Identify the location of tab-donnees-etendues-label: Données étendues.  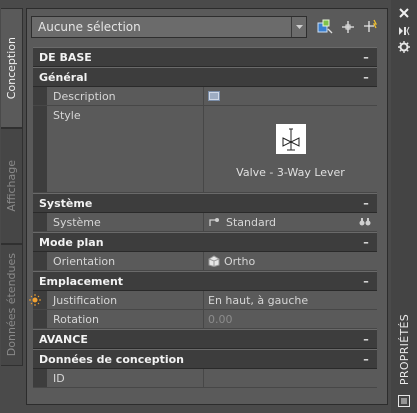
(11, 305).